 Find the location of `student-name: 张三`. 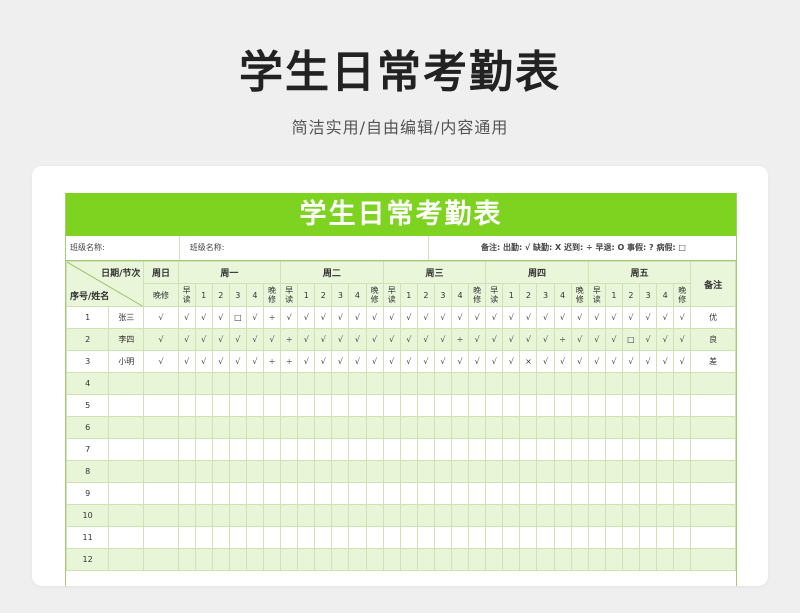

student-name: 张三 is located at coordinates (126, 317).